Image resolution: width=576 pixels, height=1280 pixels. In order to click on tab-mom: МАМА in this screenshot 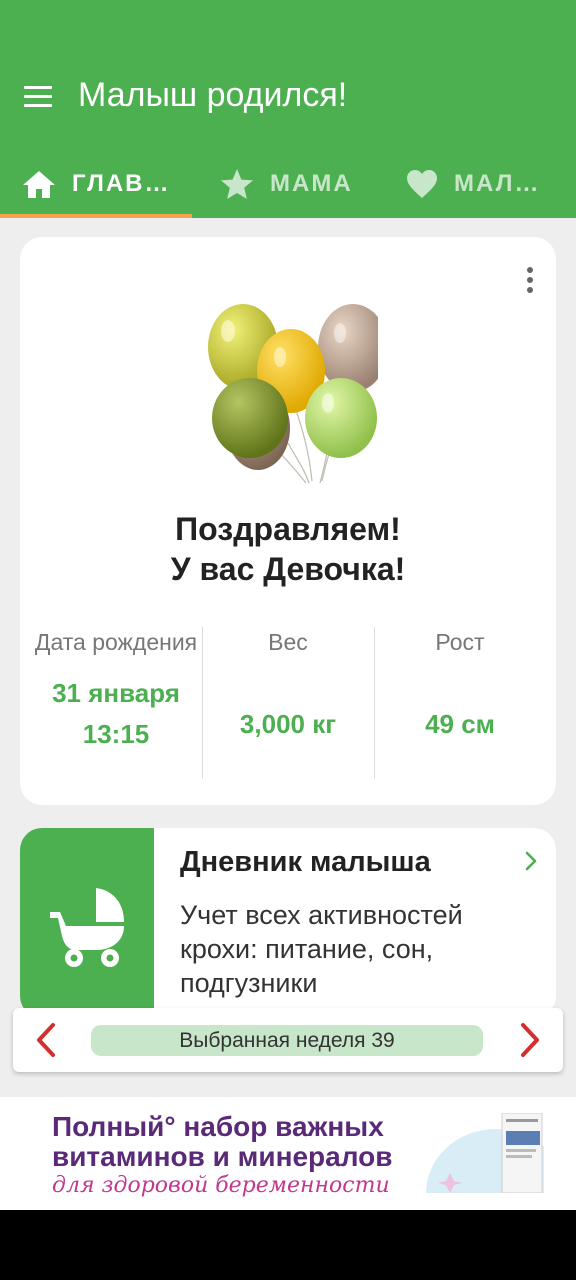, I will do `click(286, 184)`.